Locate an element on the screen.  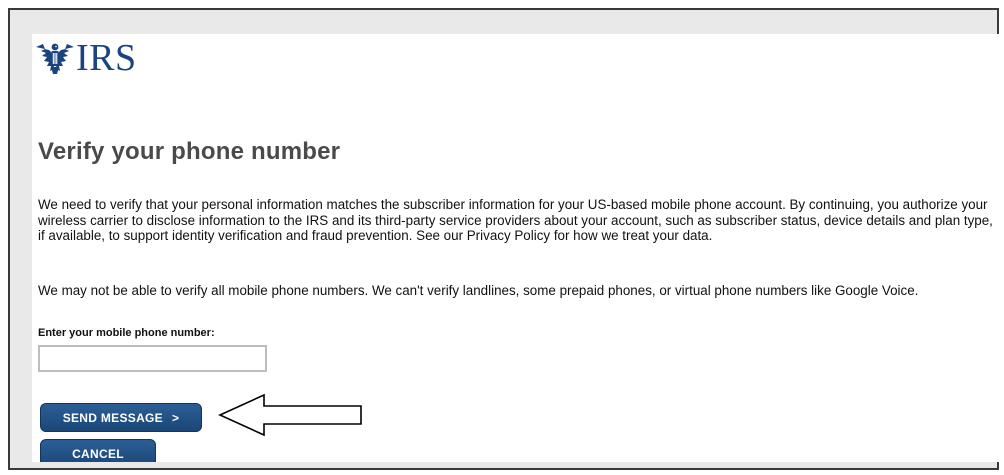
cancel-button: CANCEL is located at coordinates (98, 450).